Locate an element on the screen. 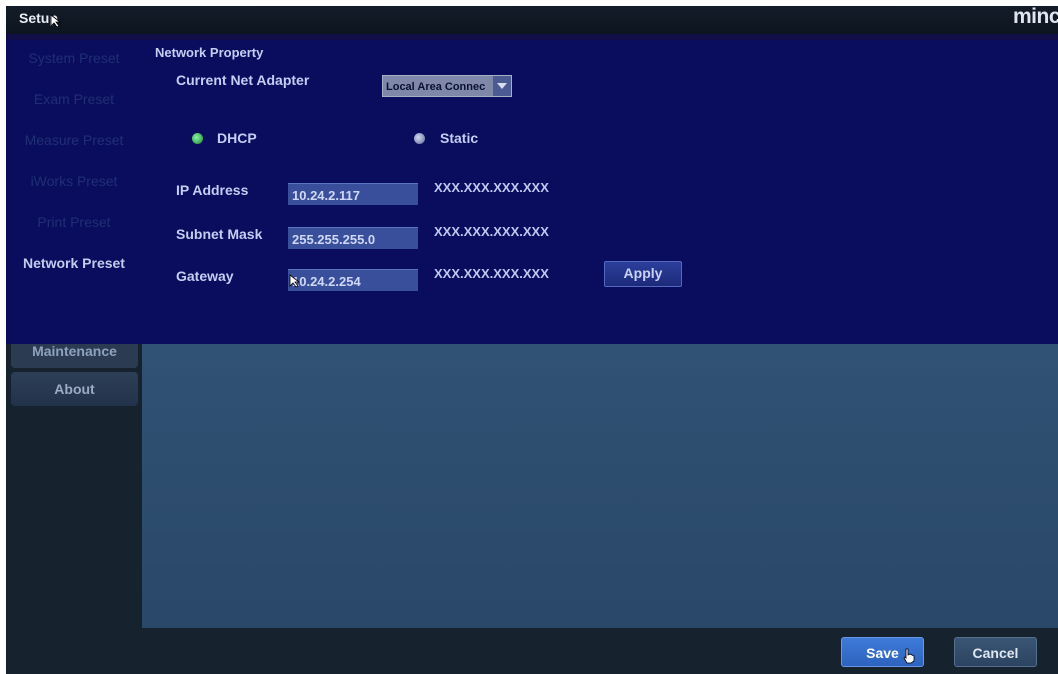 The width and height of the screenshot is (1058, 674). adapter-select-value: Local Area Connec is located at coordinates (436, 87).